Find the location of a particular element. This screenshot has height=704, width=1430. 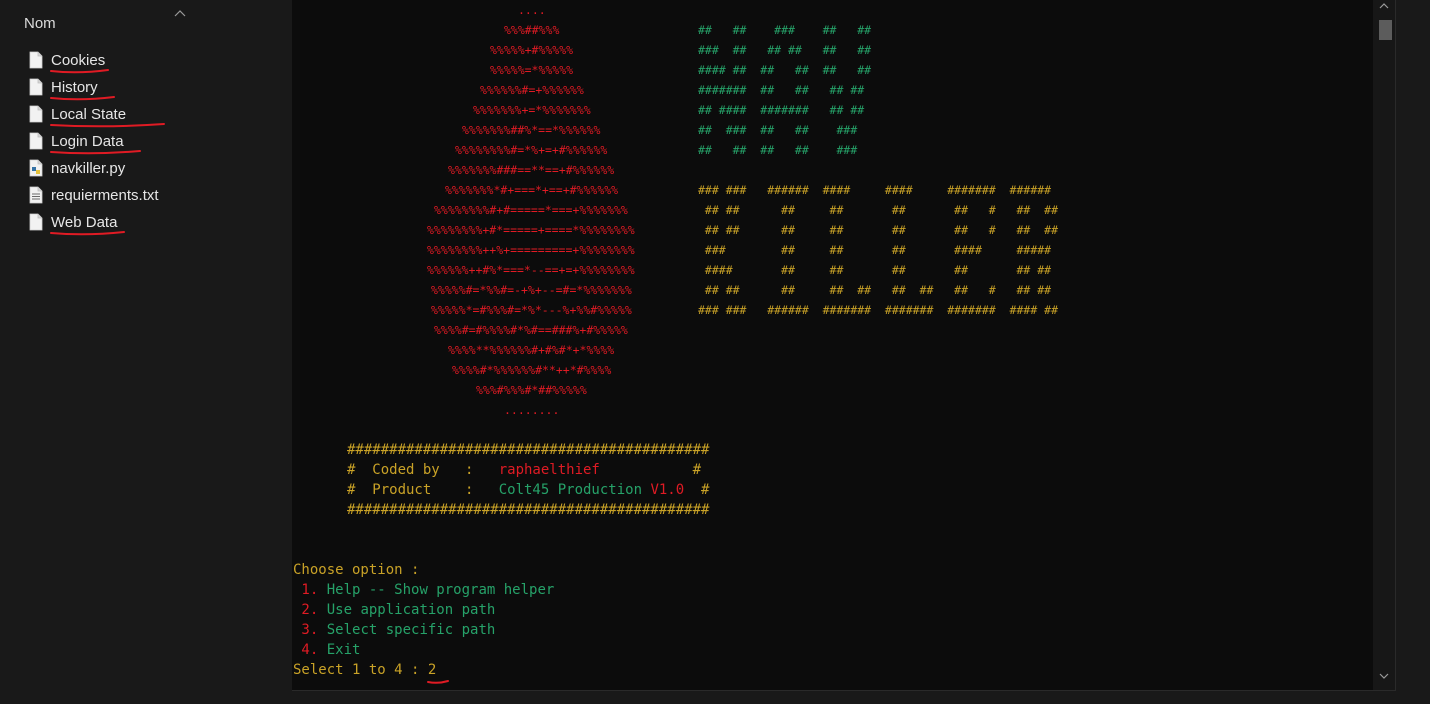

logo-art-row: %%%%%%++#%*===*--==+=+%%%%%%%% is located at coordinates (531, 270).